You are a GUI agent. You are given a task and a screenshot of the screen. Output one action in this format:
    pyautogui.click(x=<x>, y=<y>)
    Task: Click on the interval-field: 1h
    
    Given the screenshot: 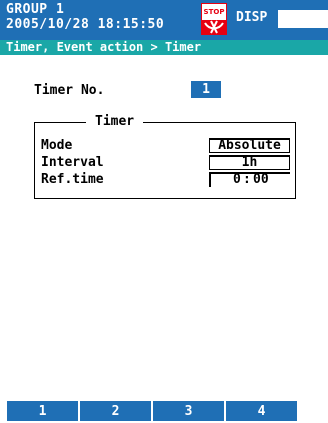 What is the action you would take?
    pyautogui.click(x=249, y=162)
    